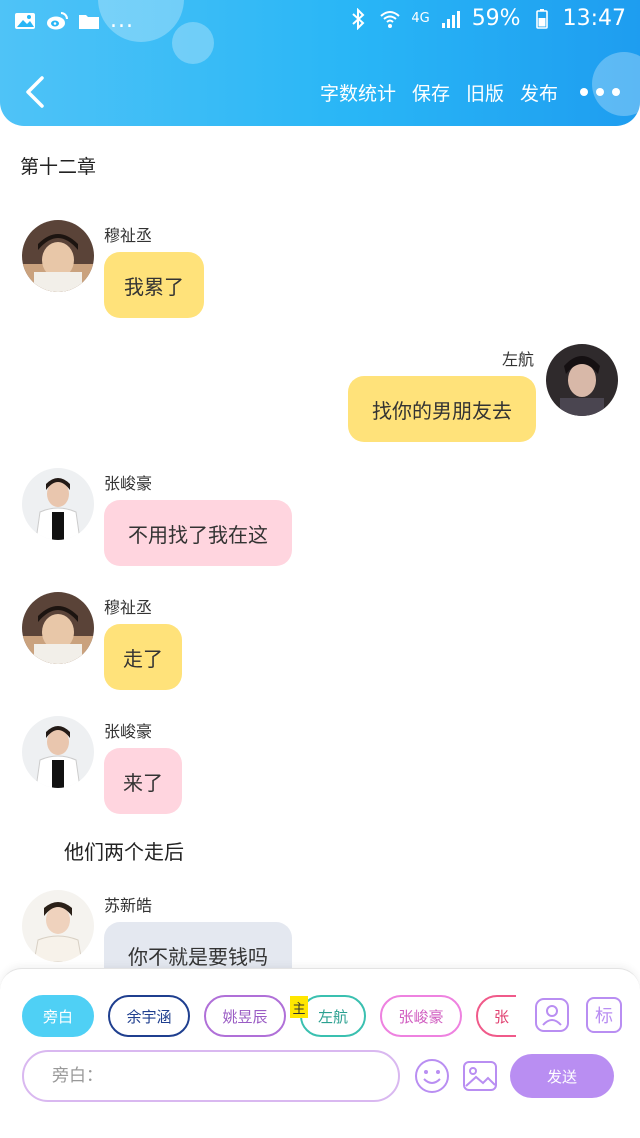  What do you see at coordinates (541, 18) in the screenshot?
I see `battery-icon` at bounding box center [541, 18].